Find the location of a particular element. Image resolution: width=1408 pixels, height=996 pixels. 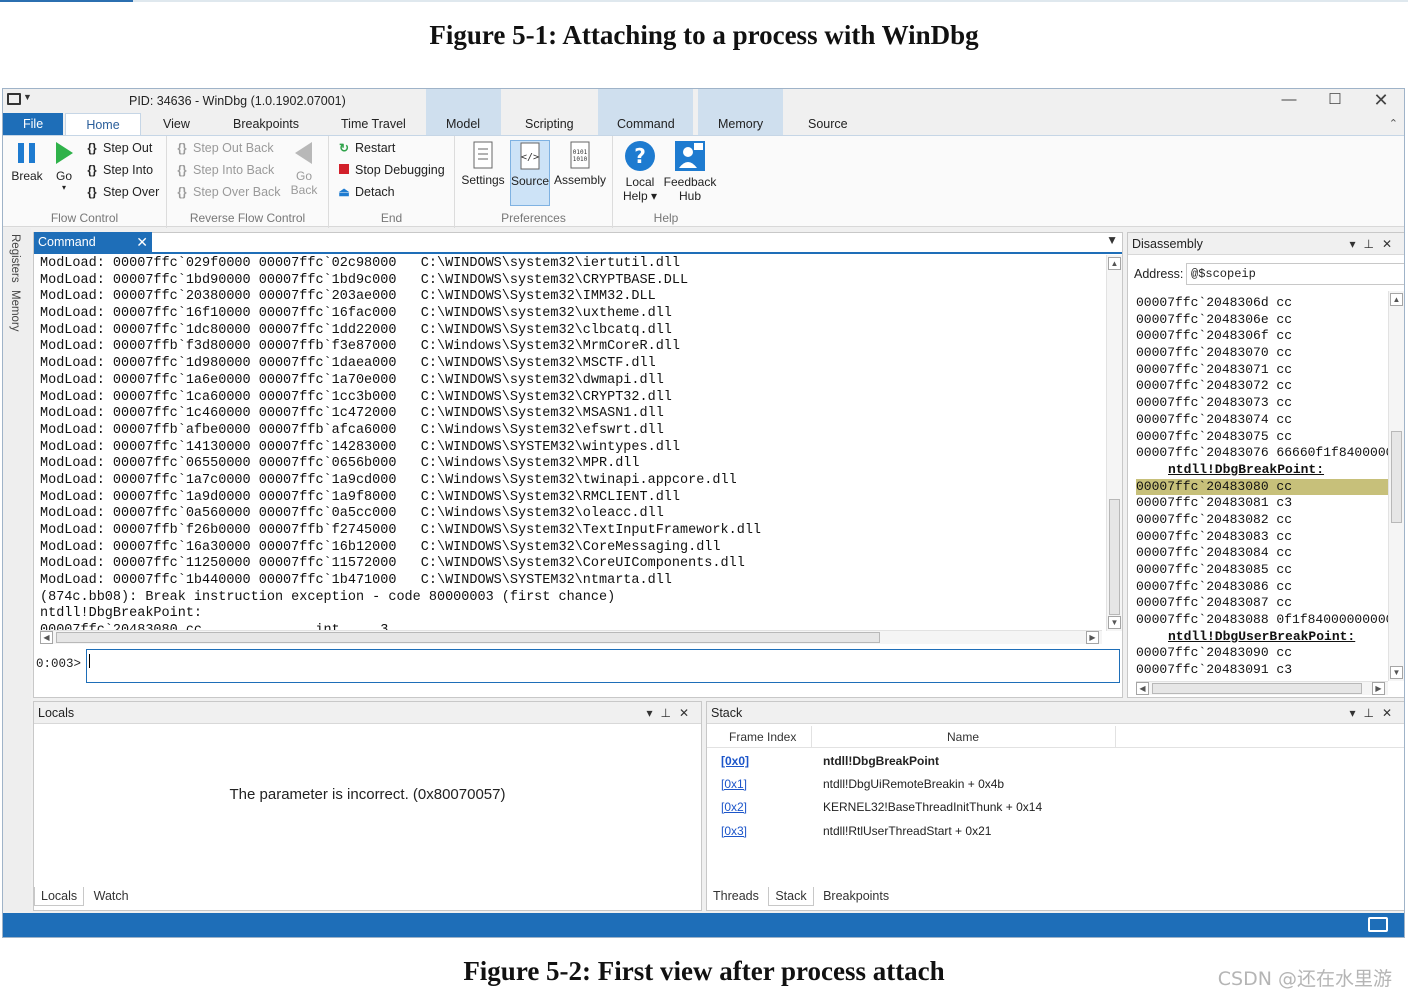

disassembly-line: 00007ffc`20483072 cc is located at coordinates (1264, 386).